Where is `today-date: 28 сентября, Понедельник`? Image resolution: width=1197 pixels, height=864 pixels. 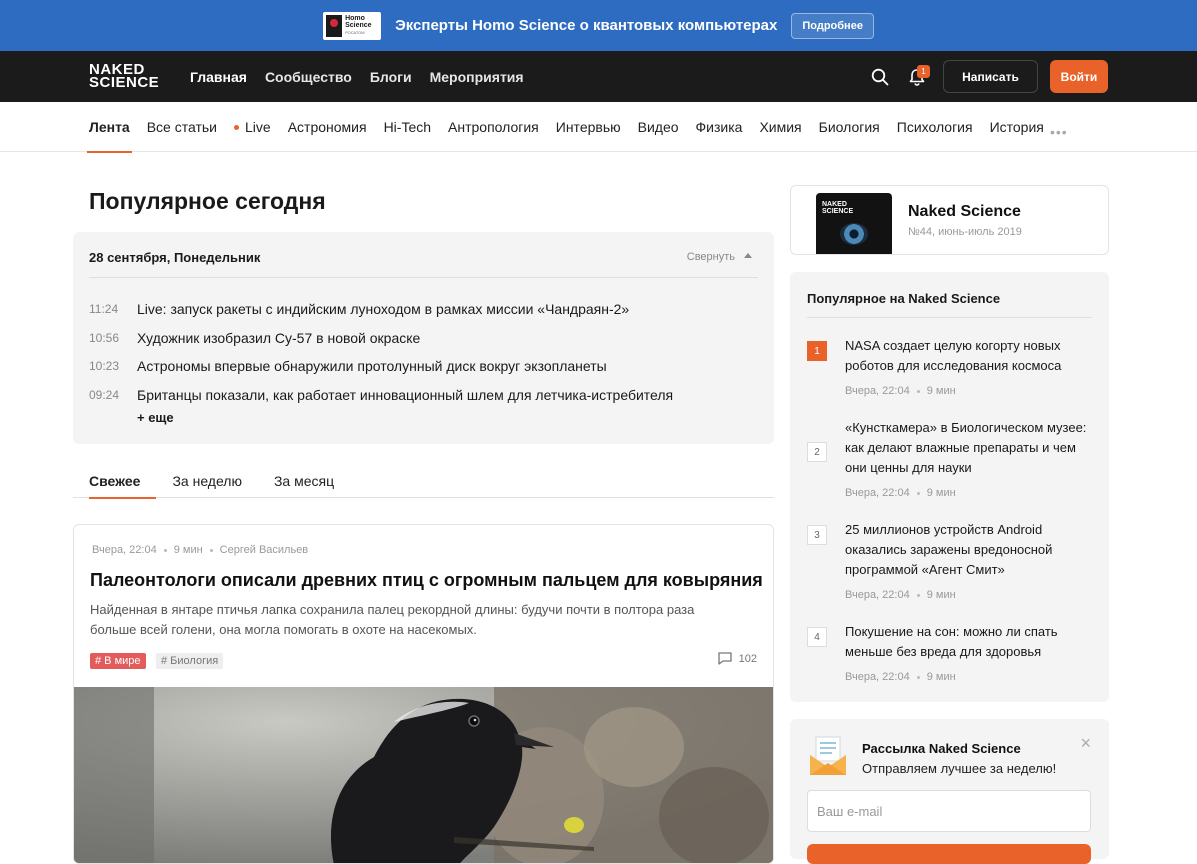
today-date: 28 сентября, Понедельник is located at coordinates (175, 257).